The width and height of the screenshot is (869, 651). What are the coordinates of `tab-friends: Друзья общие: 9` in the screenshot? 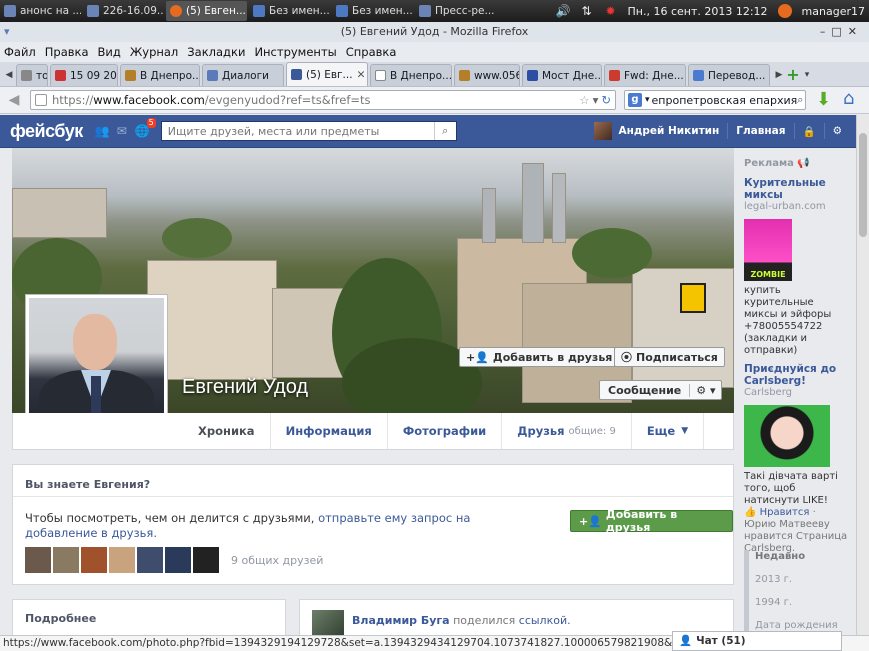 It's located at (567, 431).